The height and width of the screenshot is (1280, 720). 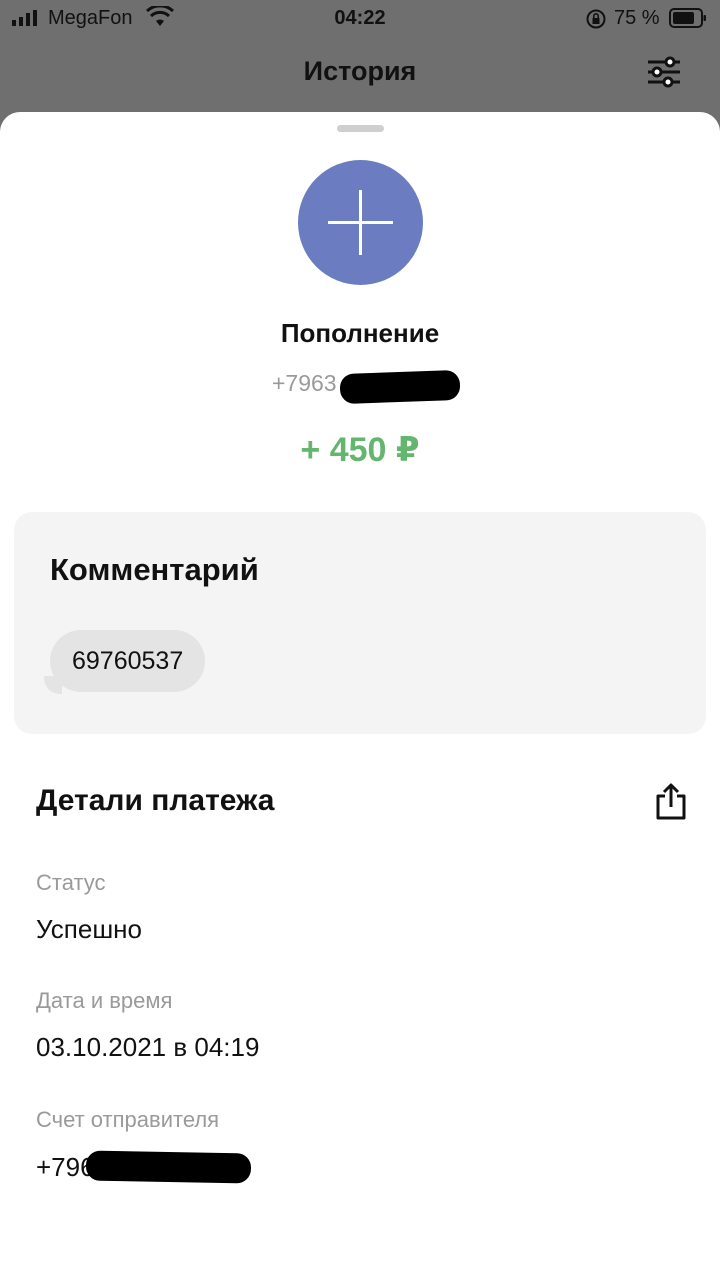 I want to click on transaction-type: Пополнение, so click(x=360, y=333).